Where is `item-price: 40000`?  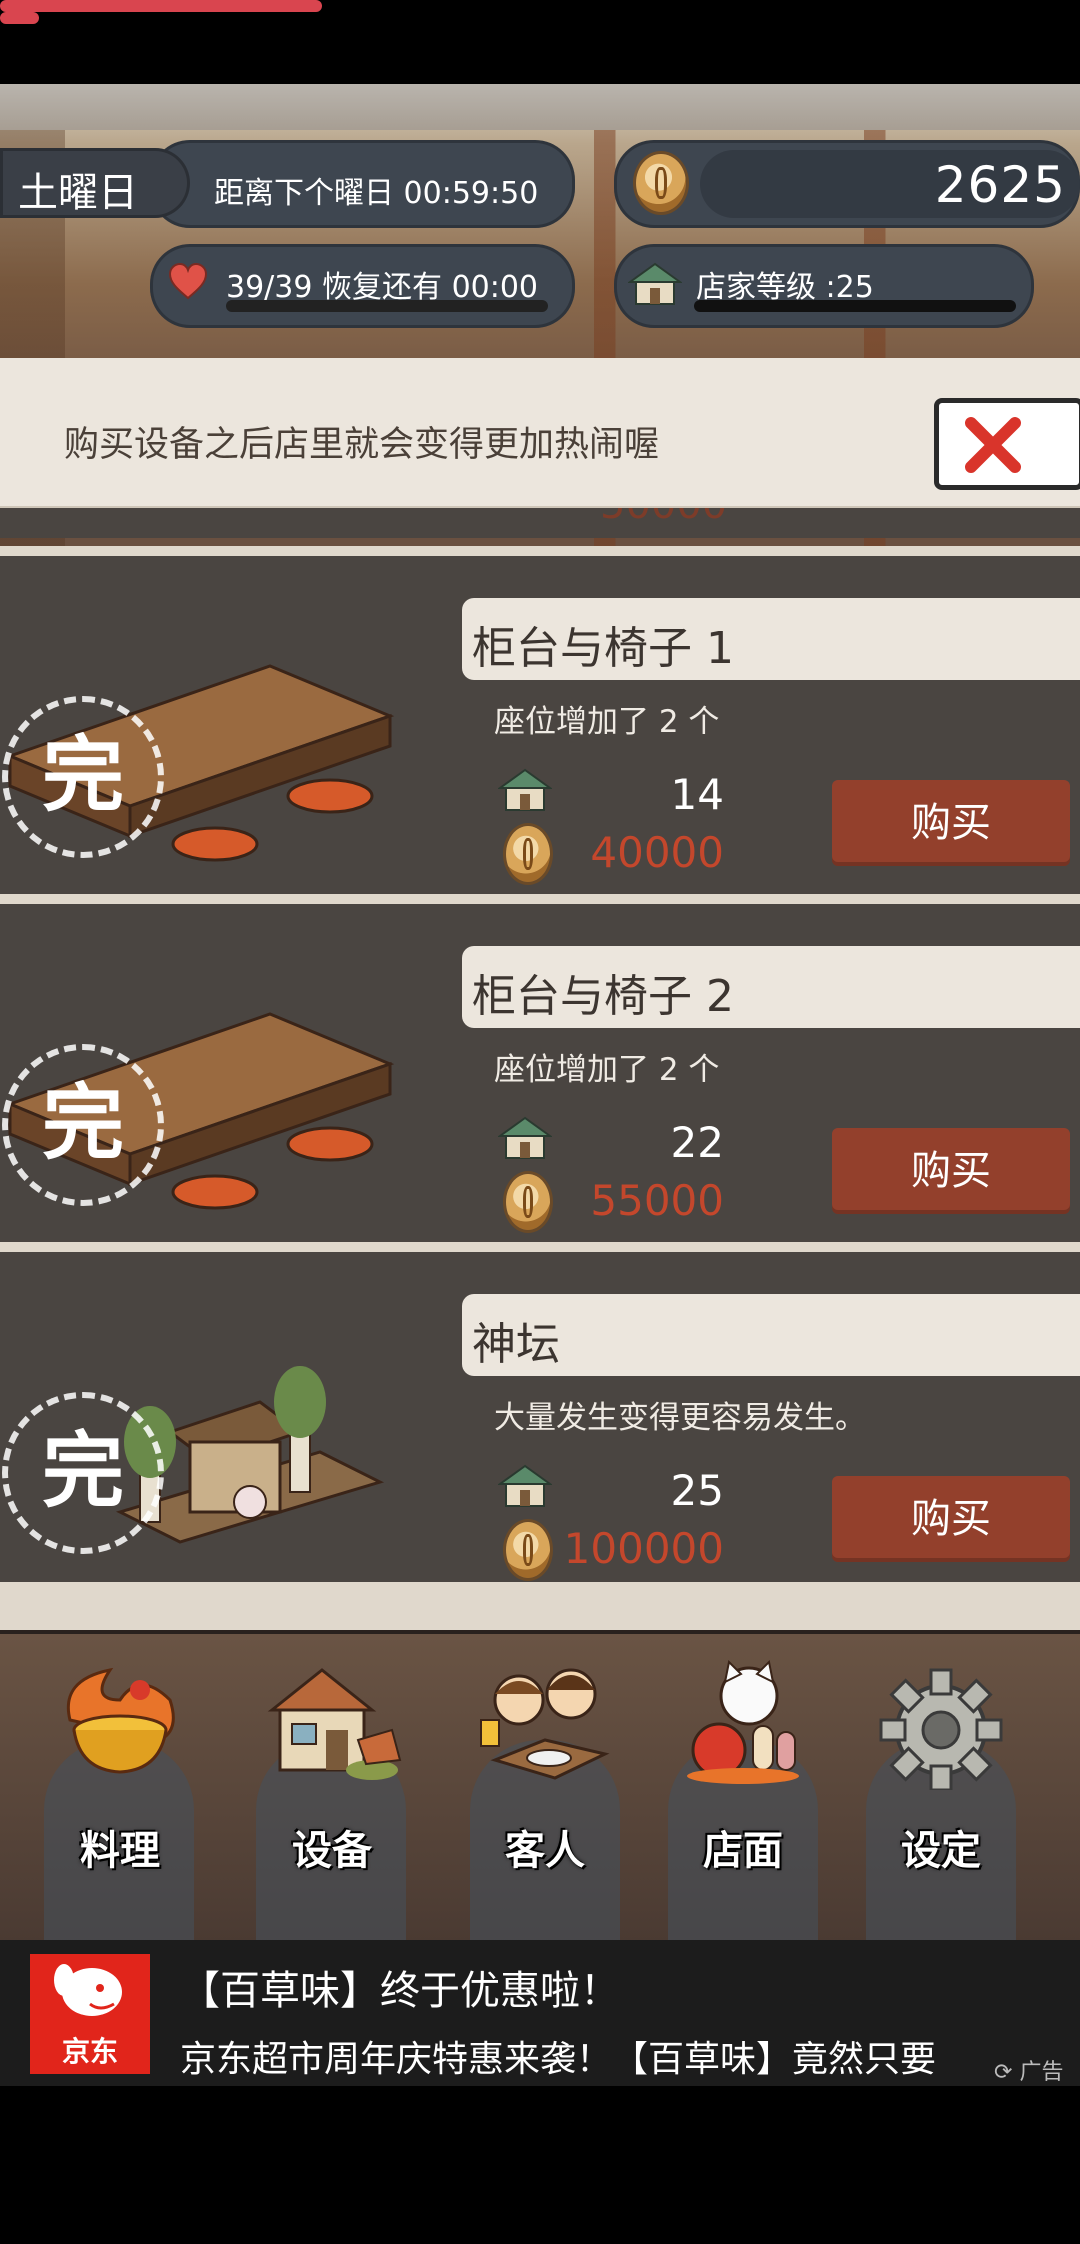 item-price: 40000 is located at coordinates (657, 852).